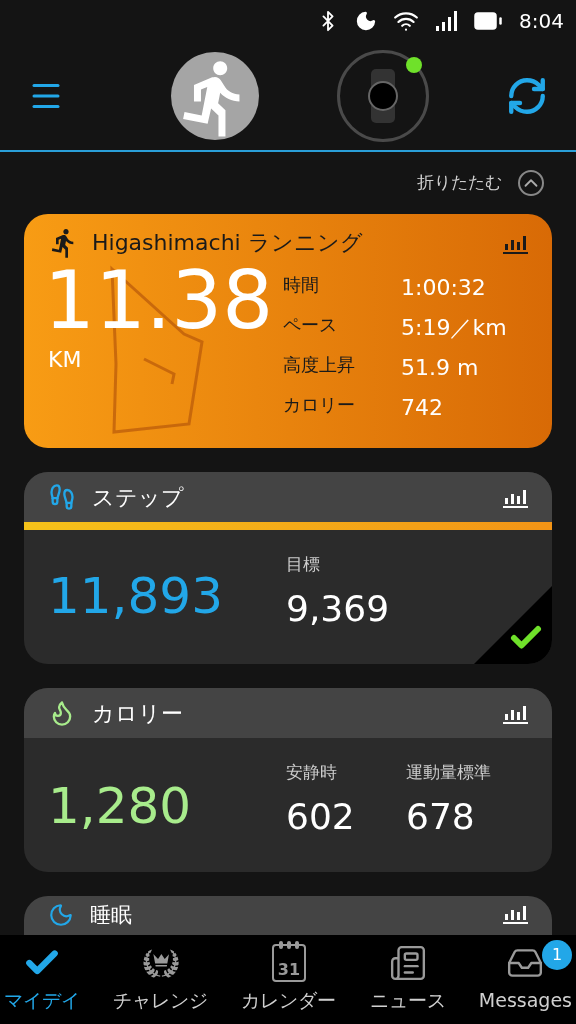 The image size is (576, 1024). What do you see at coordinates (228, 243) in the screenshot?
I see `activity-title: Higashimachi ランニング` at bounding box center [228, 243].